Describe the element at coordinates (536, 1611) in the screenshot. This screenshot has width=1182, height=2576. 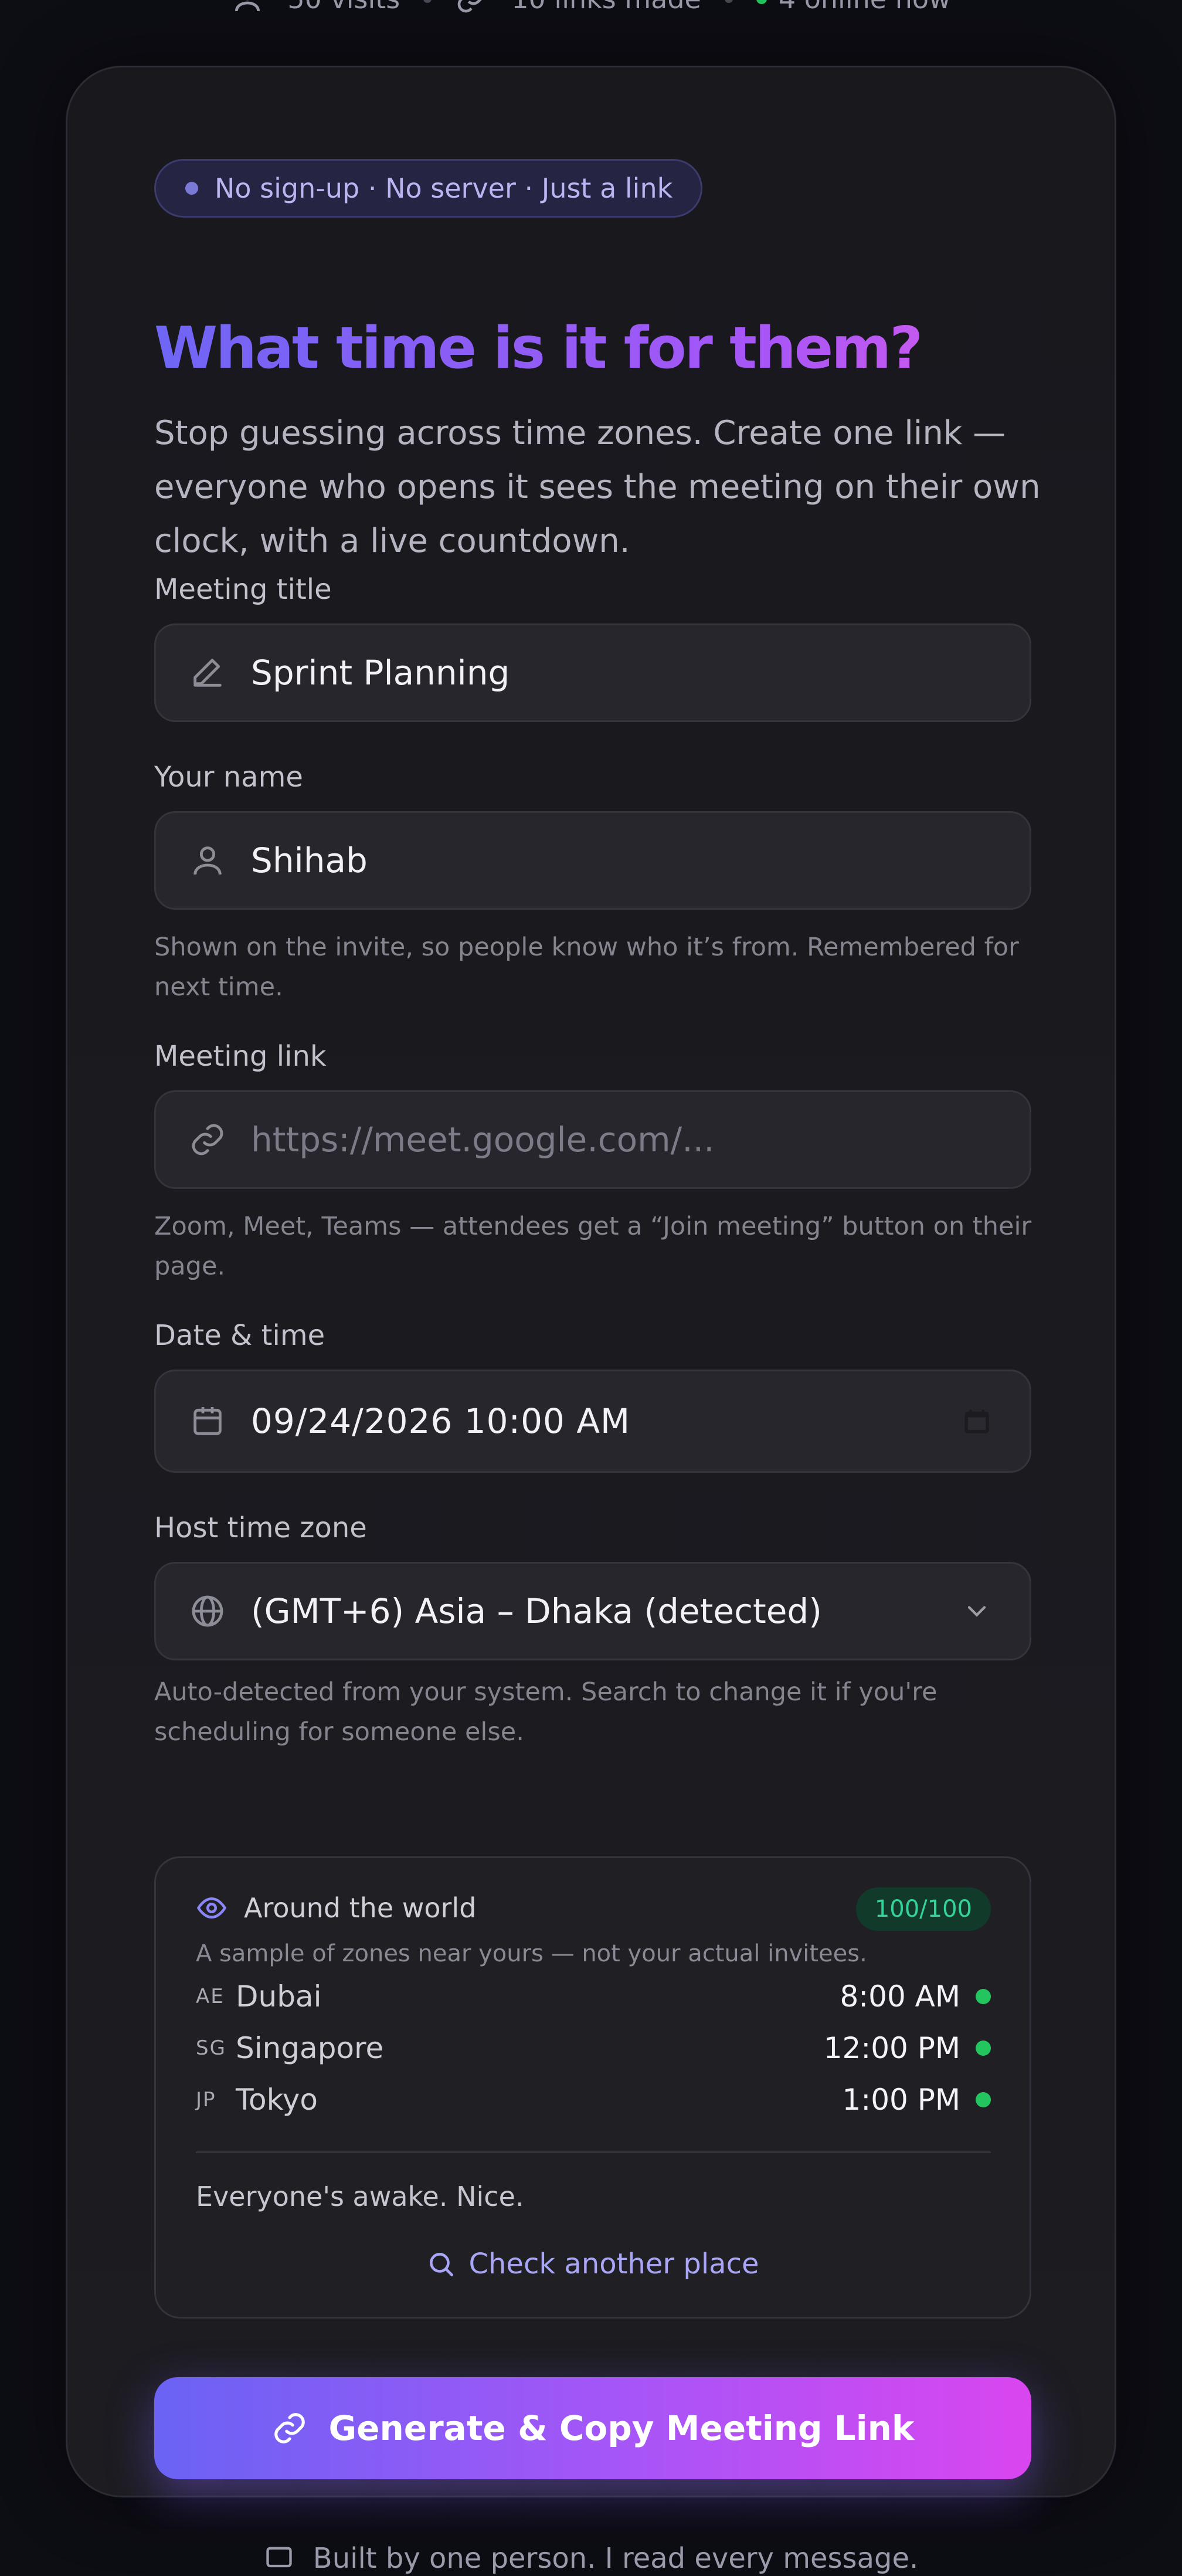
I see `host-timezone-value: (GMT+6) Asia – Dhaka (detected)` at that location.